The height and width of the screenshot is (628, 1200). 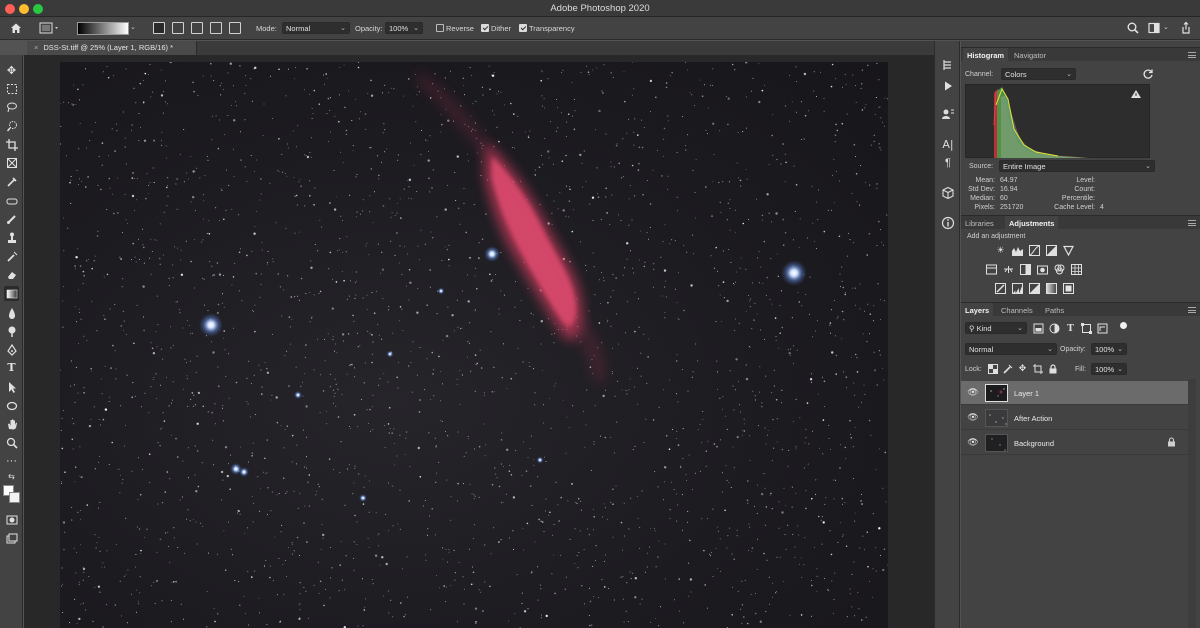 What do you see at coordinates (485, 28) in the screenshot?
I see `dither-checkbox` at bounding box center [485, 28].